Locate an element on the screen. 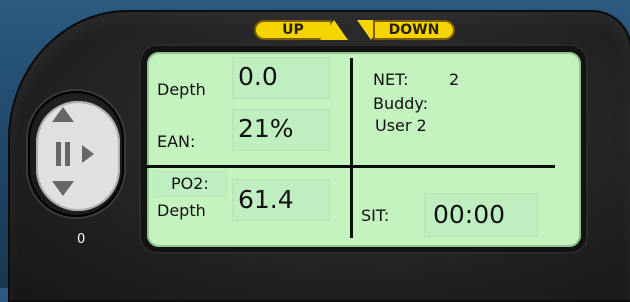  po2-depth-value: 61.4 is located at coordinates (266, 199).